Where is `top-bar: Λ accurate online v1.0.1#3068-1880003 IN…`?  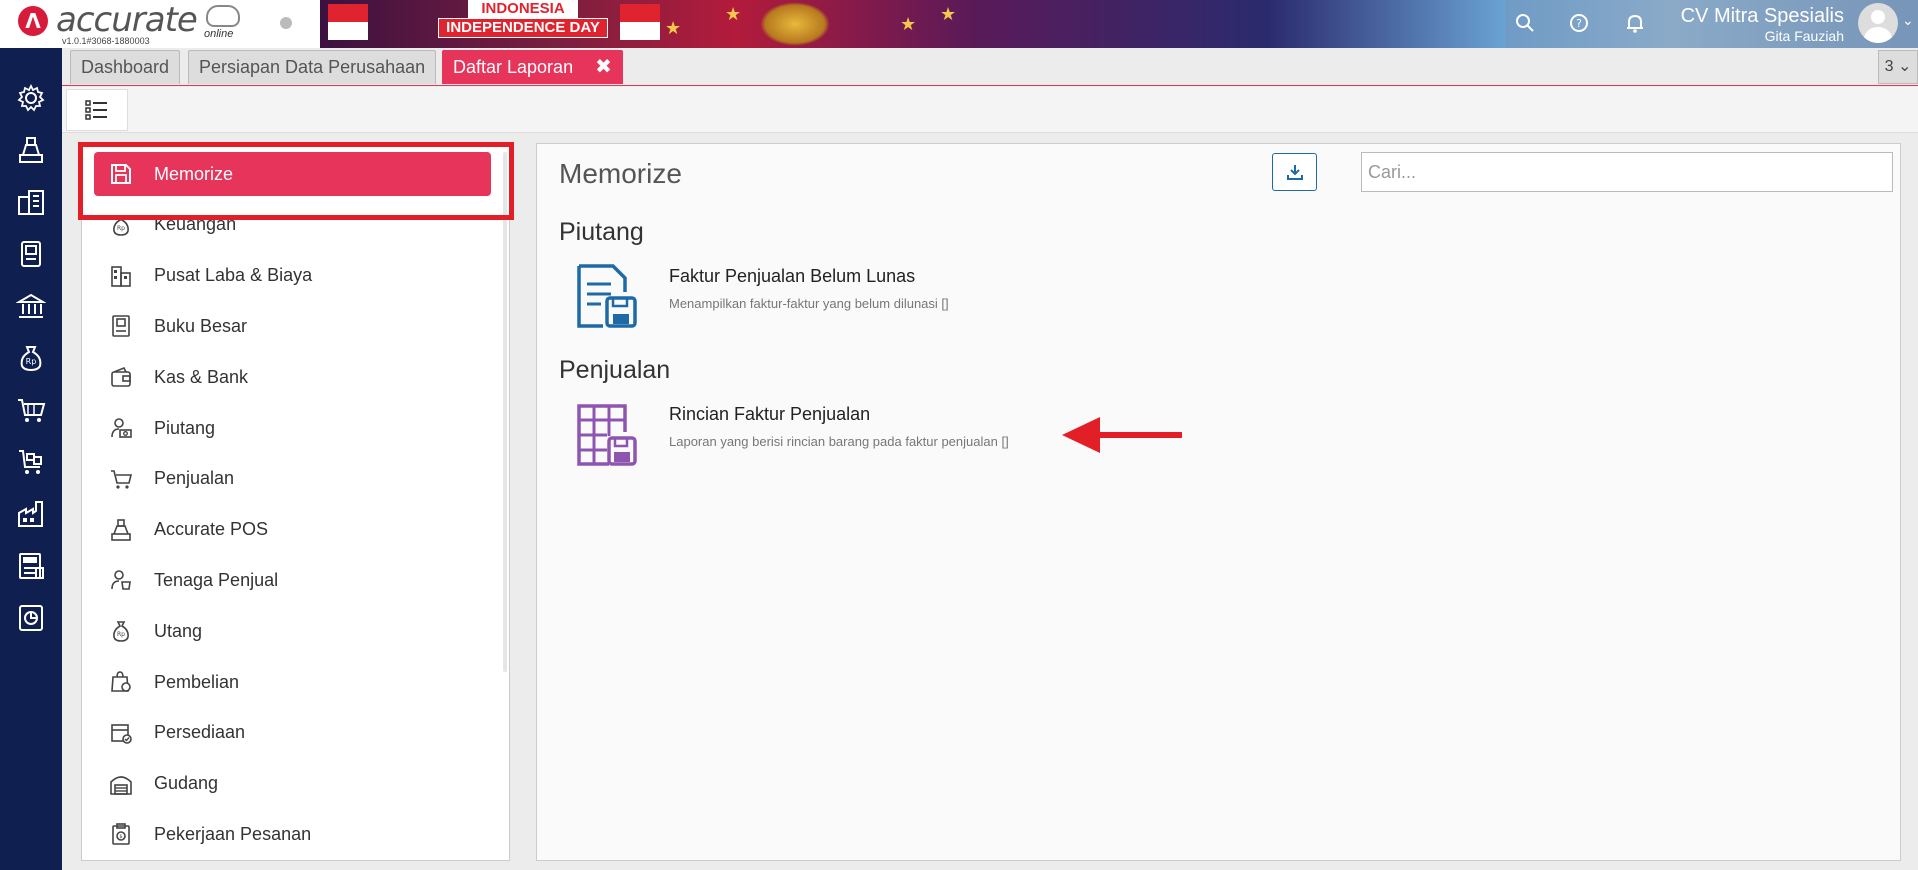
top-bar: Λ accurate online v1.0.1#3068-1880003 IN… is located at coordinates (959, 24).